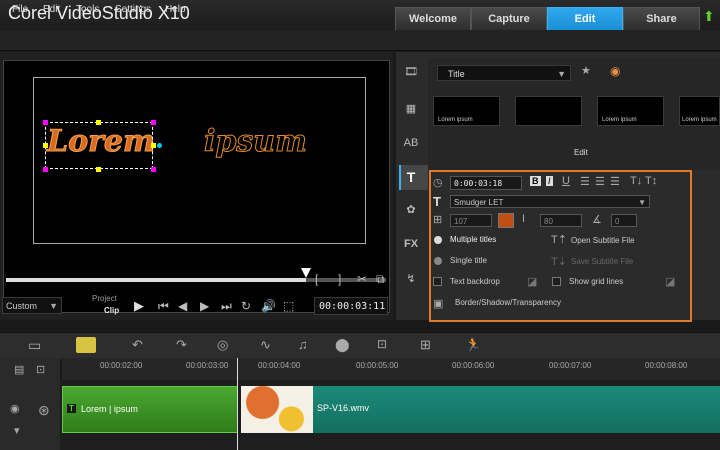 The width and height of the screenshot is (720, 450). What do you see at coordinates (86, 345) in the screenshot?
I see `timeline-view-icon` at bounding box center [86, 345].